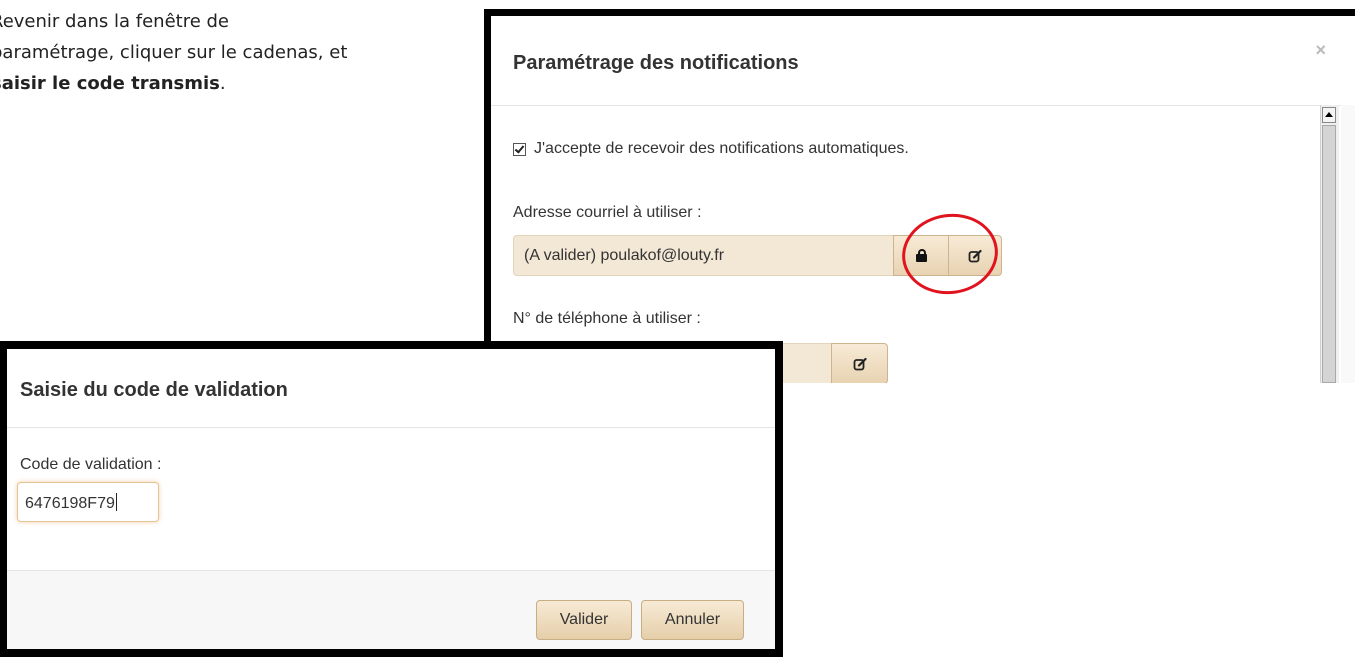 The image size is (1357, 657). Describe the element at coordinates (1329, 115) in the screenshot. I see `scroll-up-arrow-icon` at that location.